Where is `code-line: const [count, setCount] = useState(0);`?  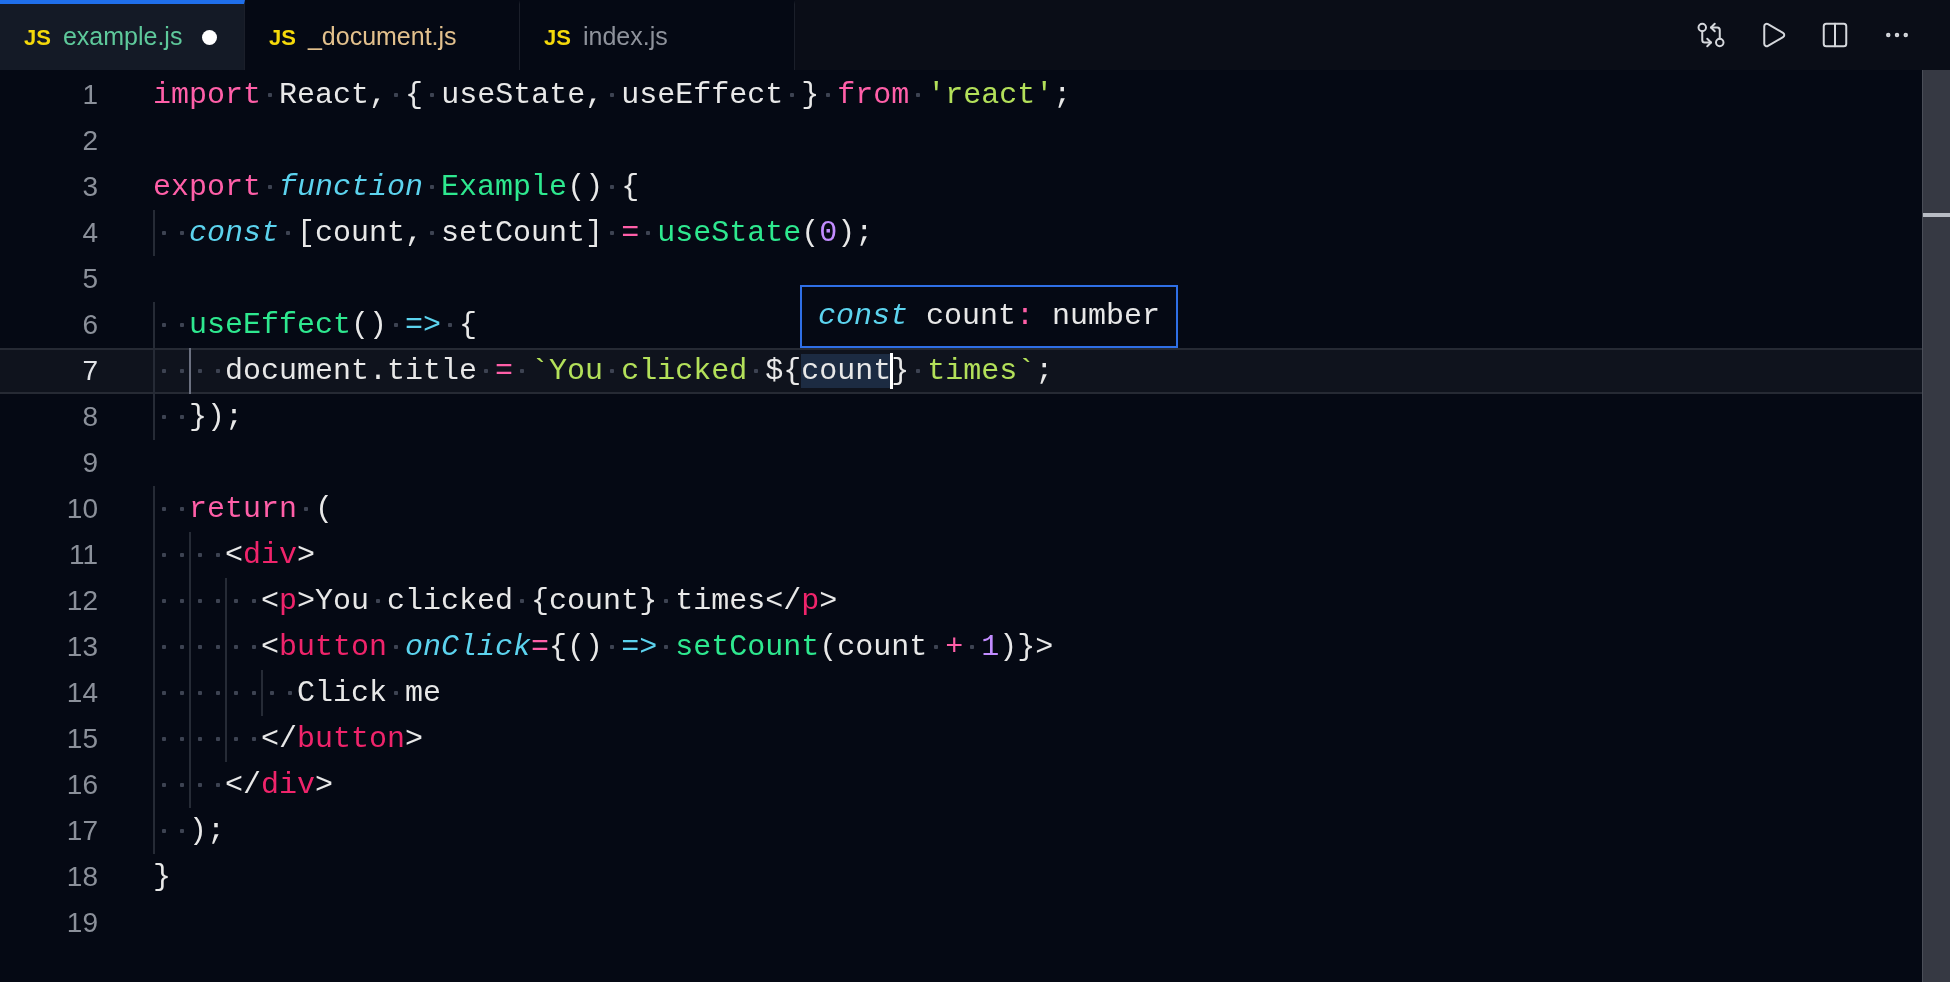
code-line: const [count, setCount] = useState(0); is located at coordinates (513, 233).